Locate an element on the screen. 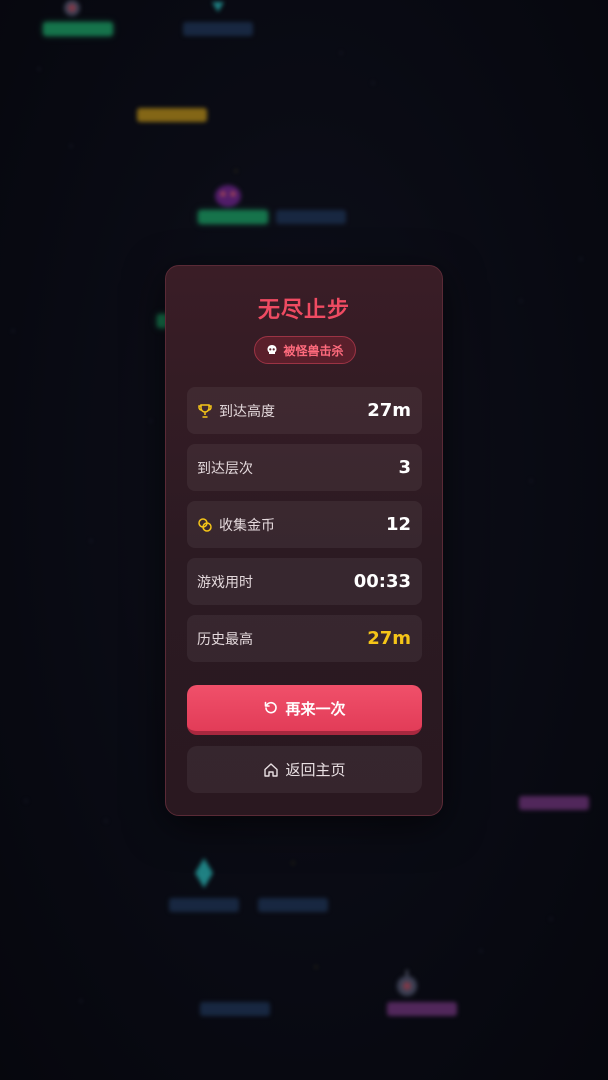 This screenshot has width=608, height=1080. retry-label: 再来一次 is located at coordinates (315, 708).